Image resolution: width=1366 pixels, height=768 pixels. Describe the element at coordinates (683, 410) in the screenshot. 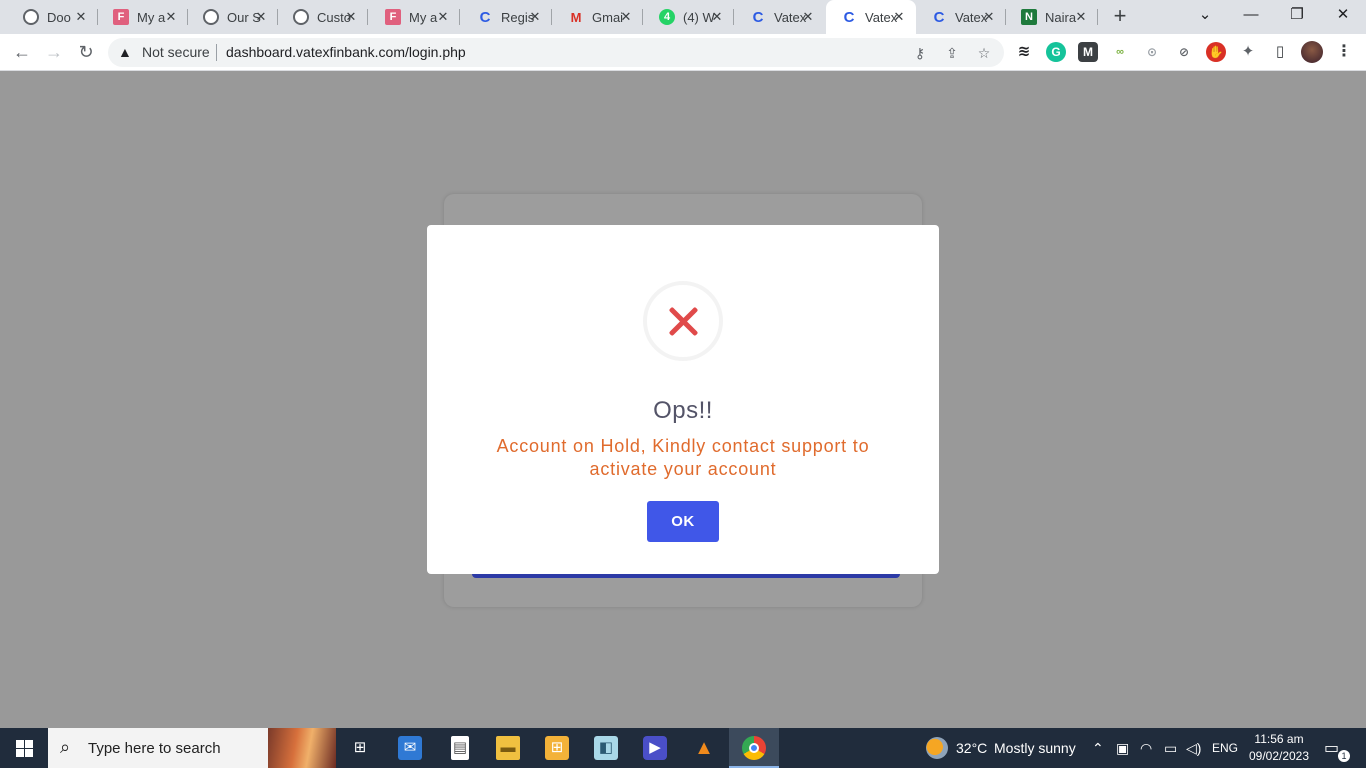

I see `dialog-title: Ops!!` at that location.